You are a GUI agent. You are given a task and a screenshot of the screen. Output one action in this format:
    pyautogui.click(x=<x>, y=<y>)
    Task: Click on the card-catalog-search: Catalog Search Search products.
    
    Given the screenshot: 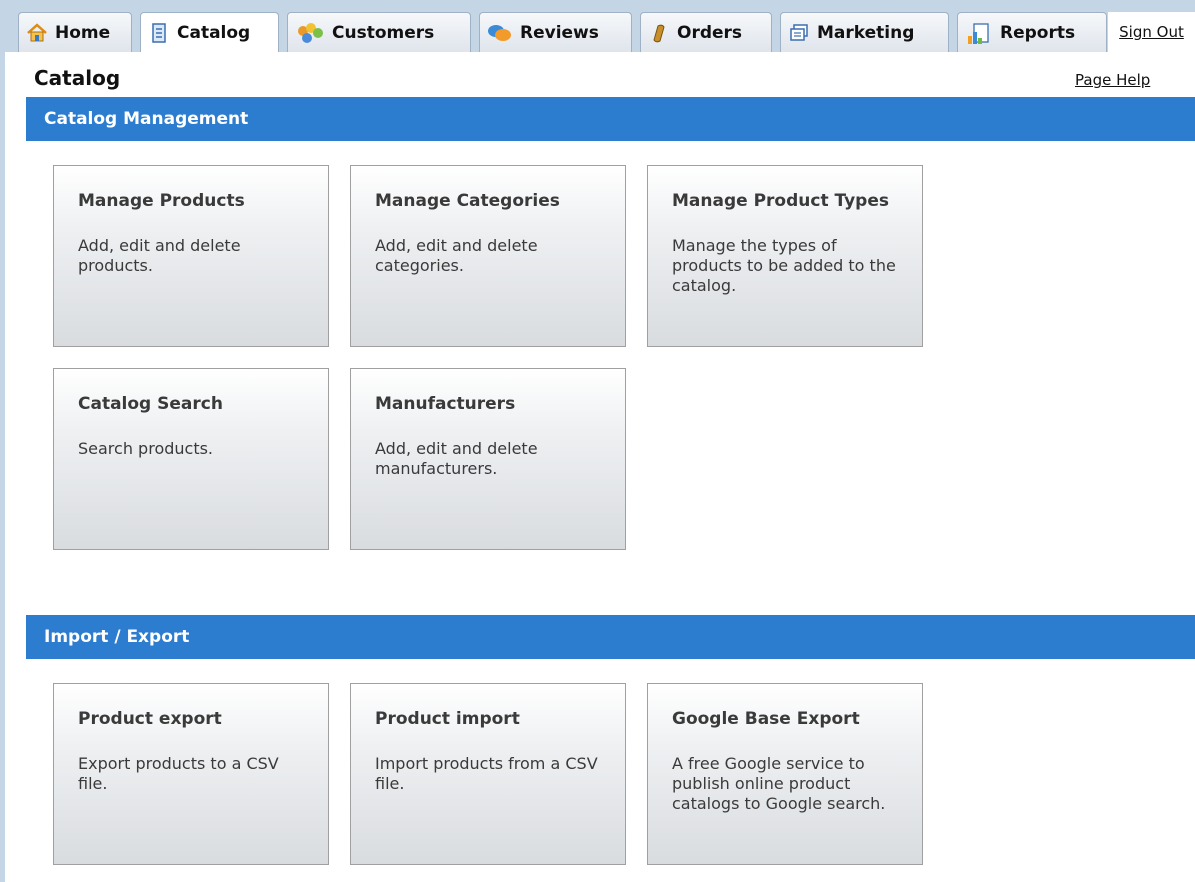 What is the action you would take?
    pyautogui.click(x=191, y=459)
    